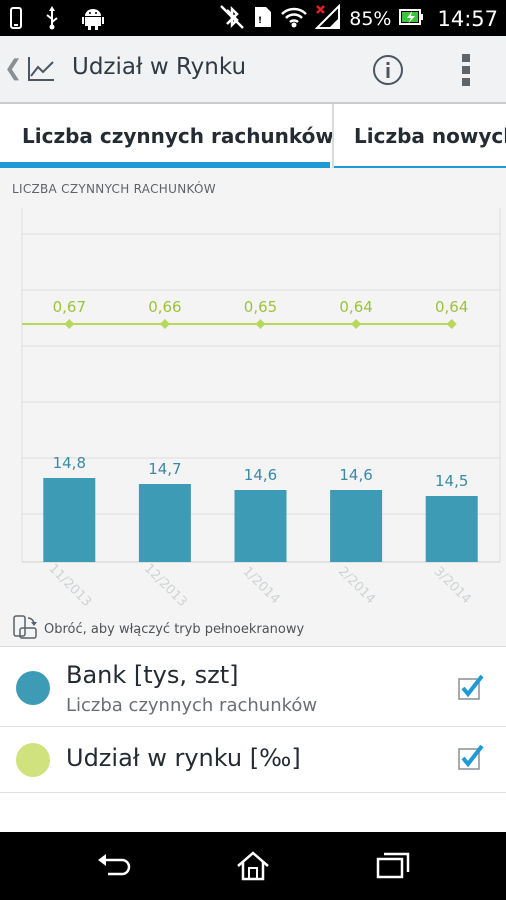  I want to click on bar-value-label: 14,7, so click(164, 469).